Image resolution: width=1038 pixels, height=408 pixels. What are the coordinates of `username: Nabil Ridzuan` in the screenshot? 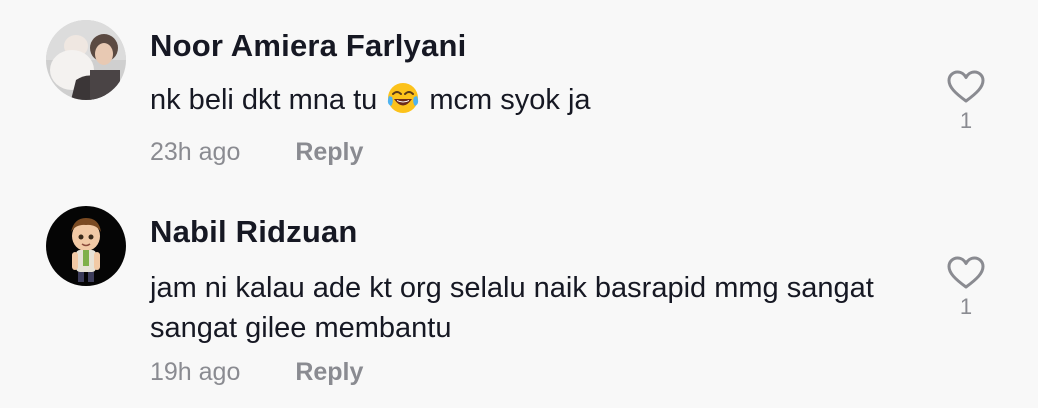 It's located at (254, 232).